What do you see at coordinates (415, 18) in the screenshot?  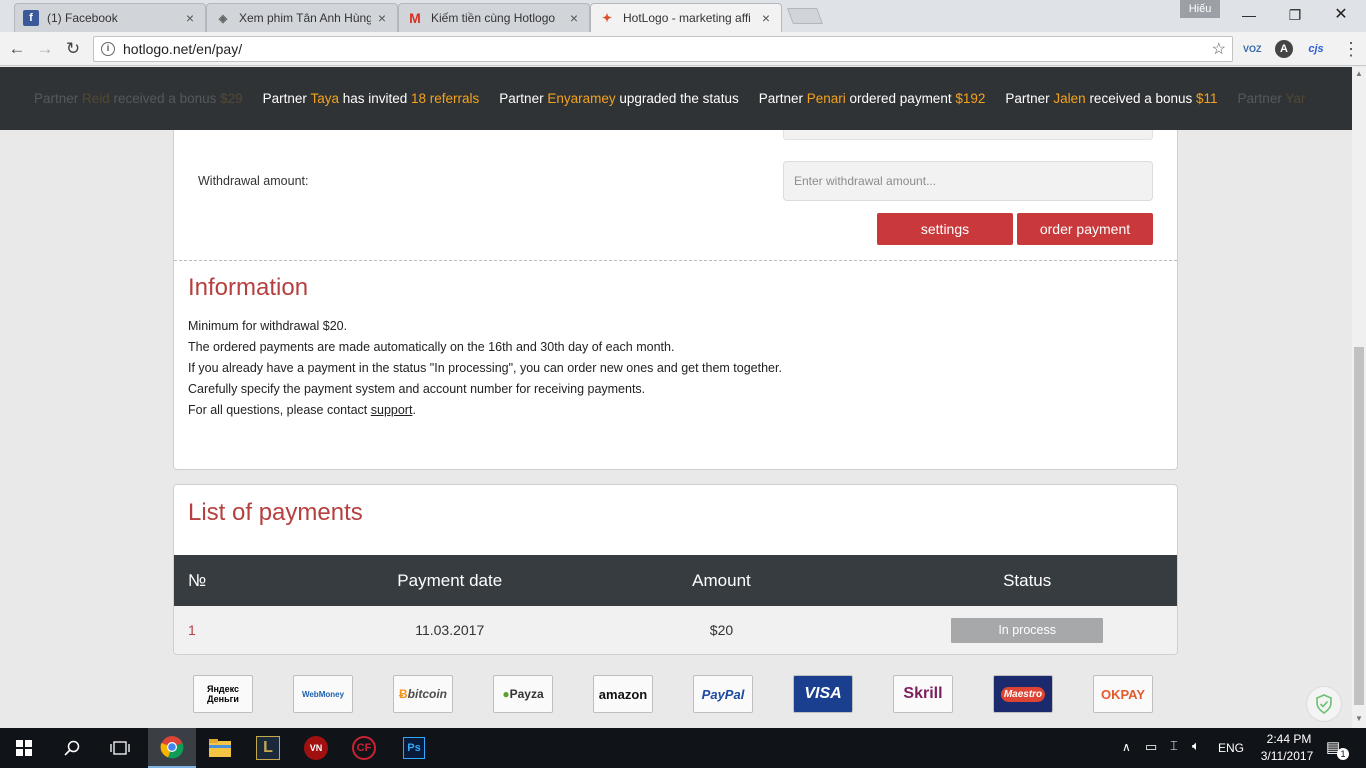 I see `gmail-icon: M` at bounding box center [415, 18].